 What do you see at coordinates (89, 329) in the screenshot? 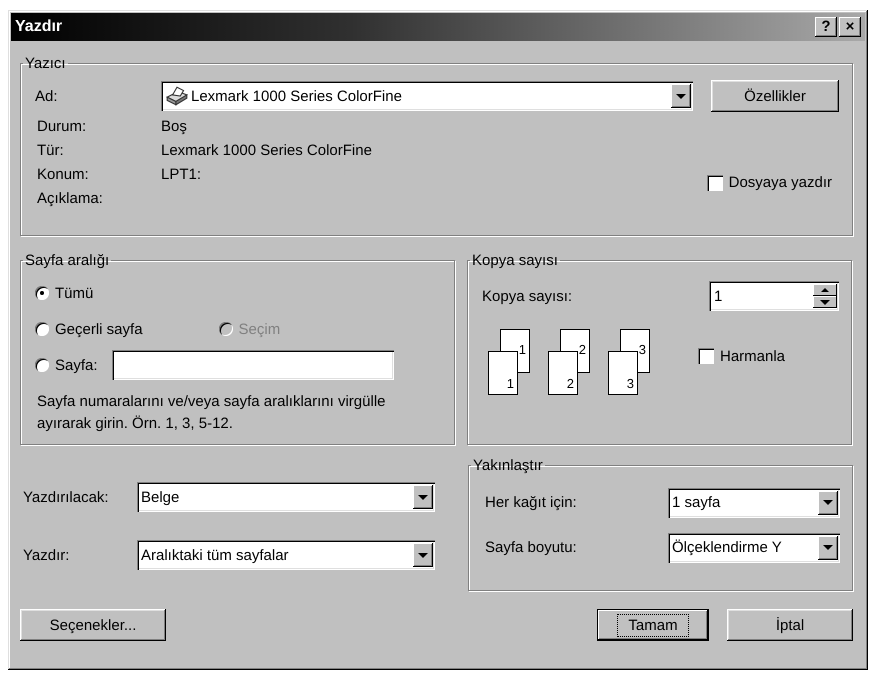
I see `radio-option: Geçerli sayfa` at bounding box center [89, 329].